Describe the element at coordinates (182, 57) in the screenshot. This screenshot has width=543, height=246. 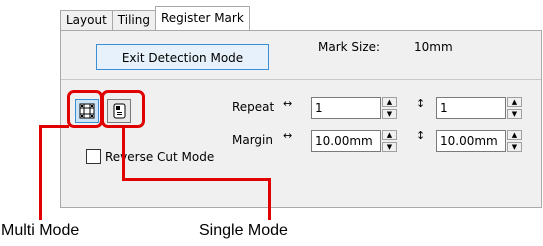
I see `exit-detection-mode-button: Exit Detection Mode` at that location.